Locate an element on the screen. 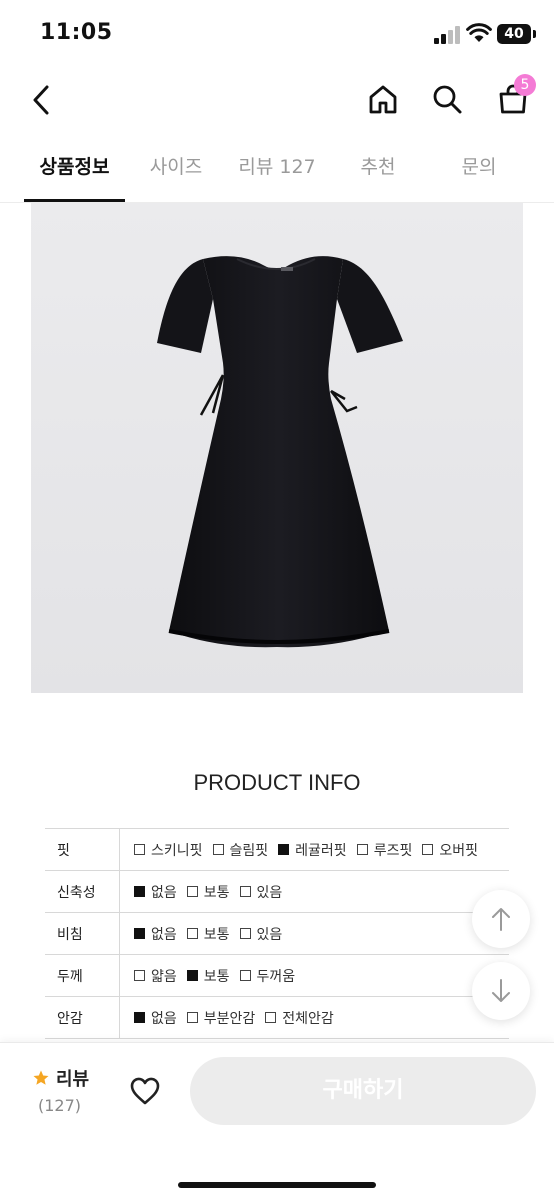 The height and width of the screenshot is (1201, 554). info-option: 전체안감 is located at coordinates (299, 1018).